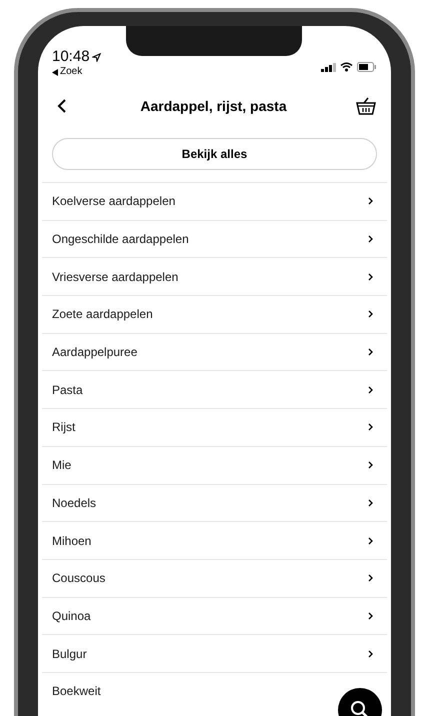 The height and width of the screenshot is (716, 421). I want to click on category-label: Boekweit, so click(76, 691).